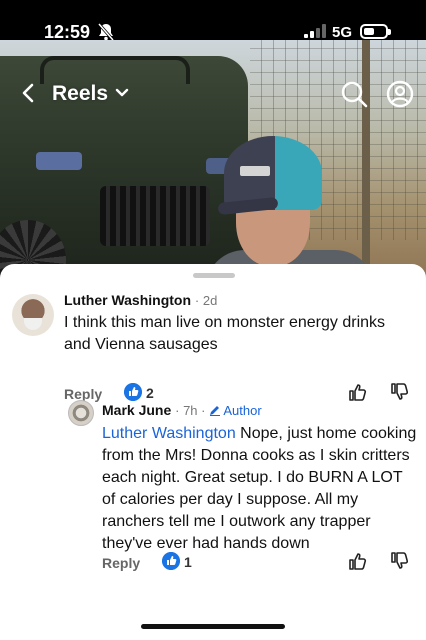 This screenshot has height=640, width=426. What do you see at coordinates (354, 94) in the screenshot?
I see `search-icon` at bounding box center [354, 94].